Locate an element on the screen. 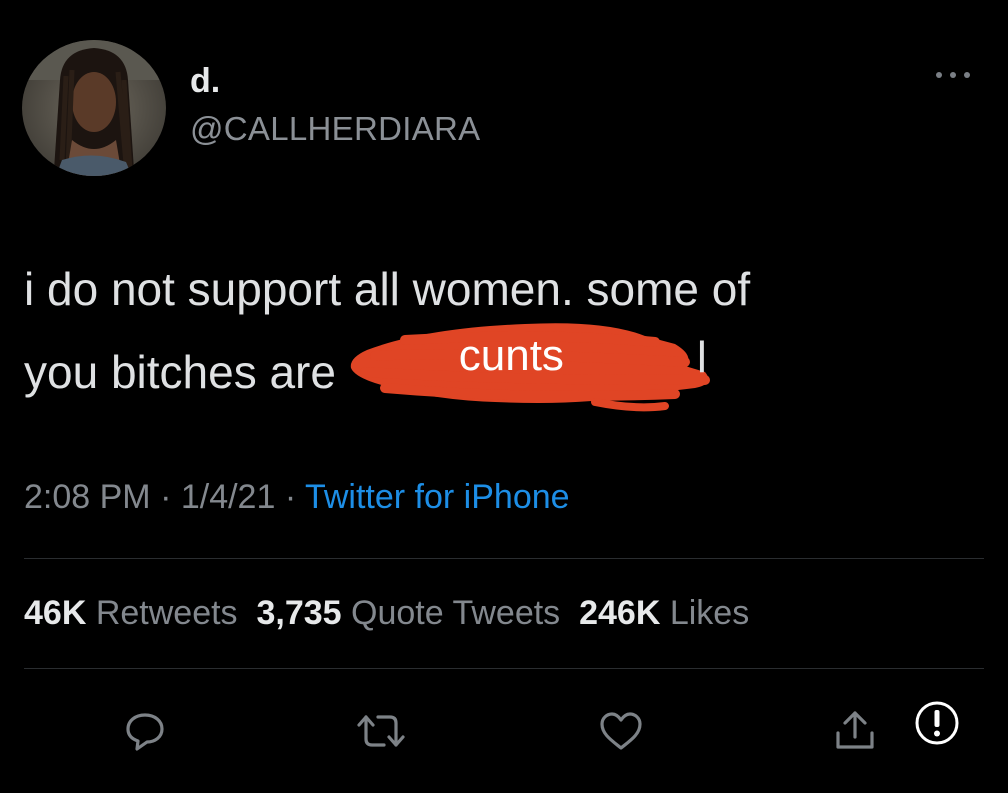 The height and width of the screenshot is (793, 1008). share-icon is located at coordinates (855, 730).